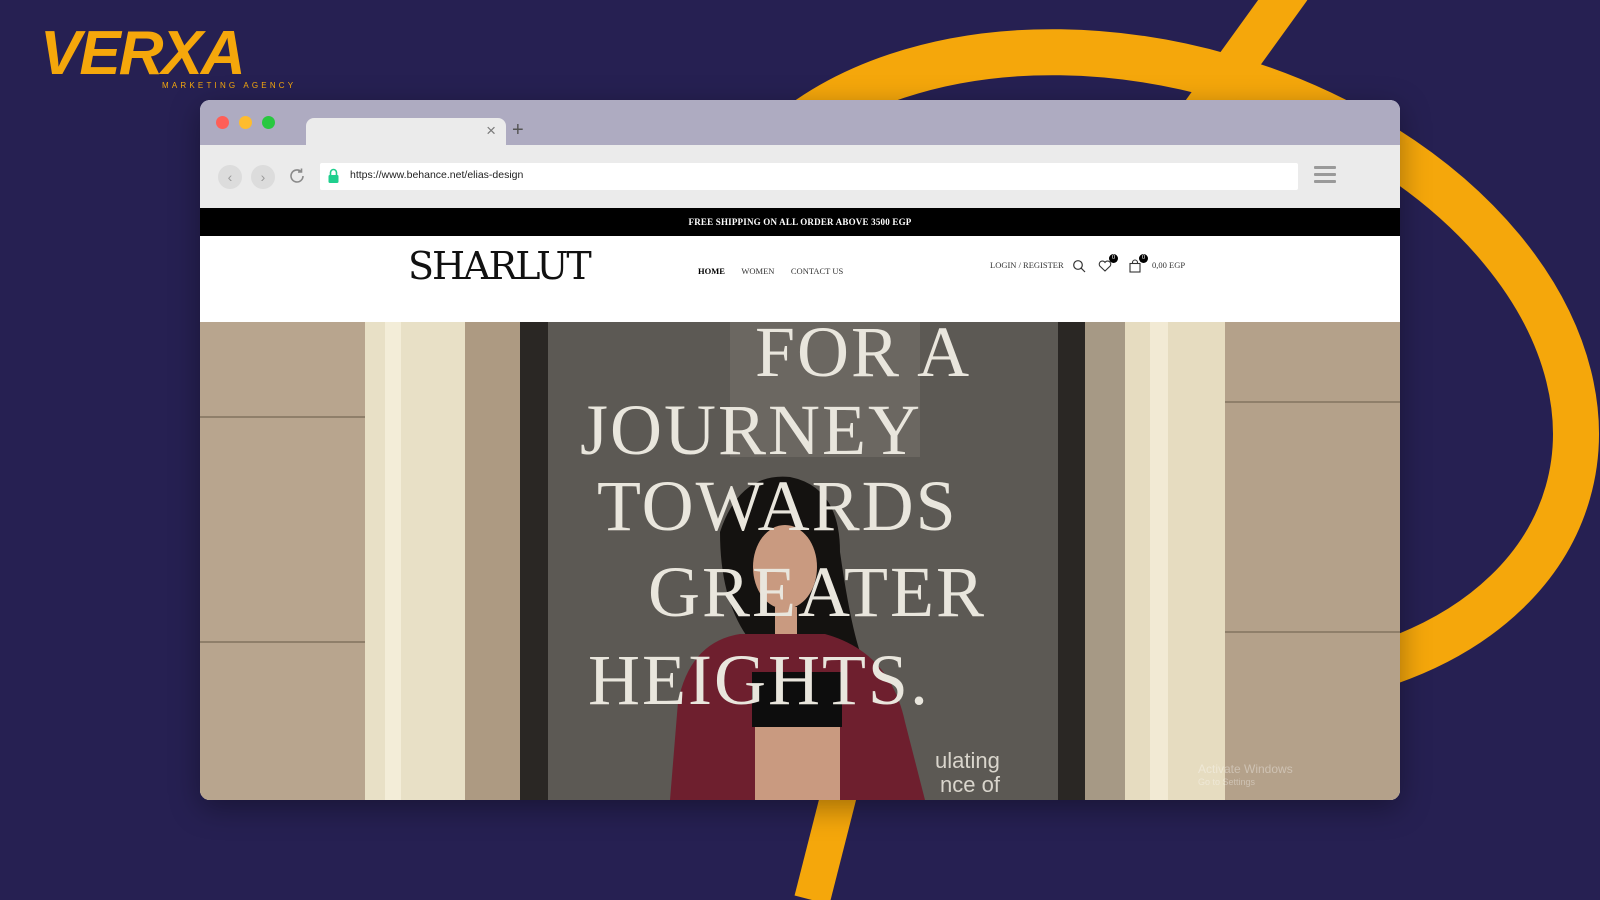  Describe the element at coordinates (777, 506) in the screenshot. I see `hero-line-3: TOWARDS` at that location.